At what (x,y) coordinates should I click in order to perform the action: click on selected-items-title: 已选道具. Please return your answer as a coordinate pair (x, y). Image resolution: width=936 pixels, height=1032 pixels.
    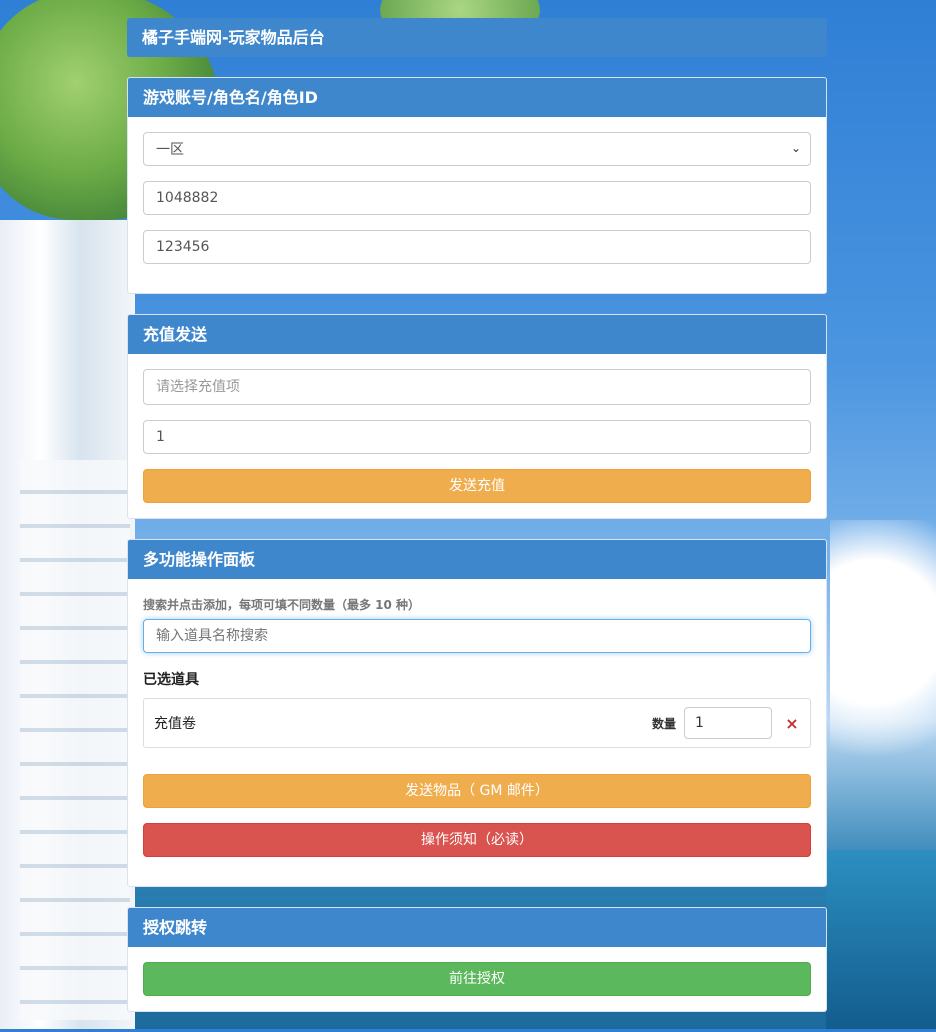
    Looking at the image, I should click on (171, 680).